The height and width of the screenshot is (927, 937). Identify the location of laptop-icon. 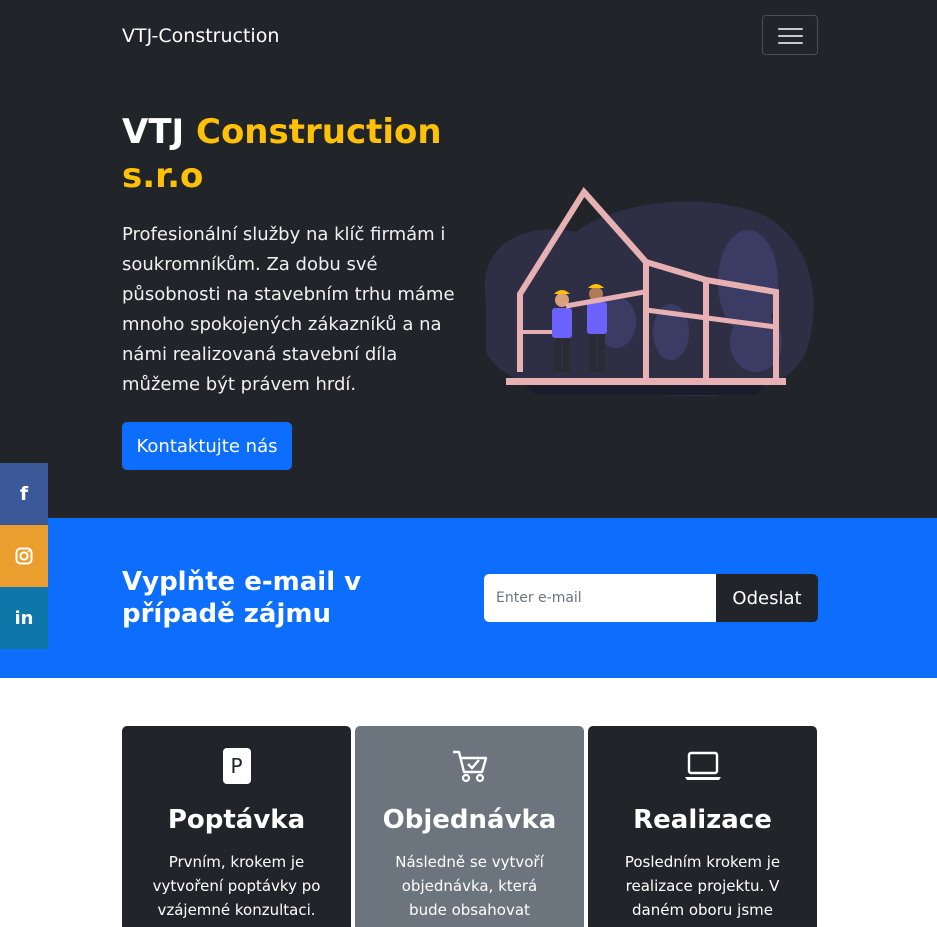
(702, 766).